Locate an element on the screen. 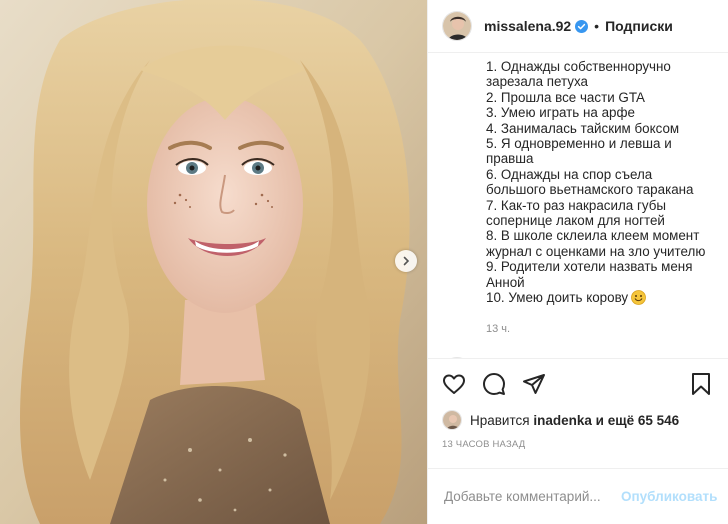  bookmark-icon is located at coordinates (701, 384).